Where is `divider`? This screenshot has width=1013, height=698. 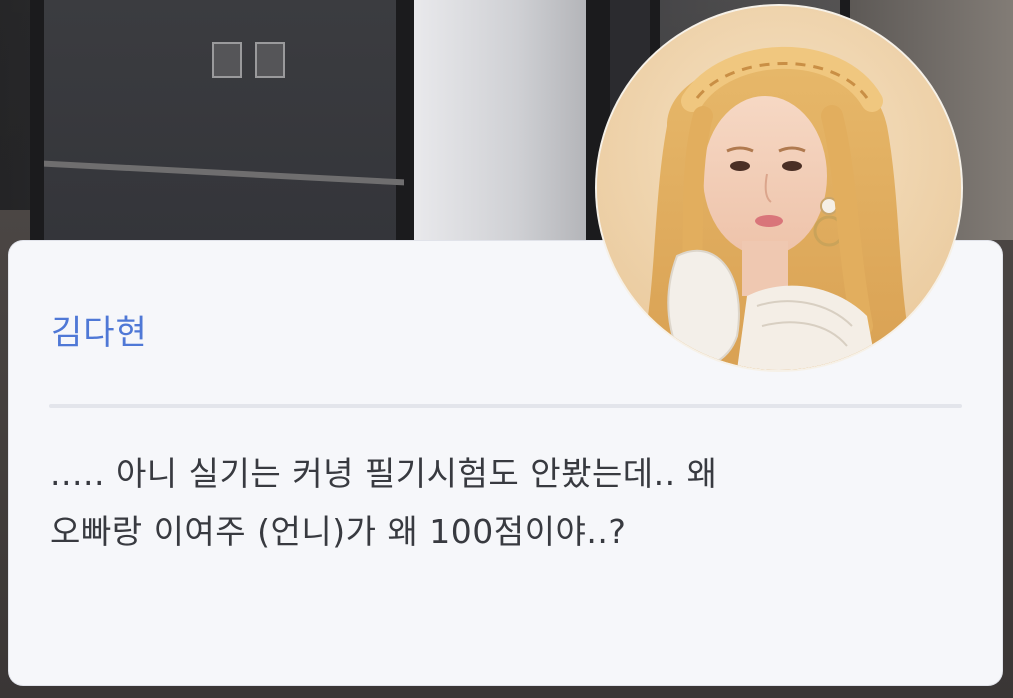 divider is located at coordinates (505, 406).